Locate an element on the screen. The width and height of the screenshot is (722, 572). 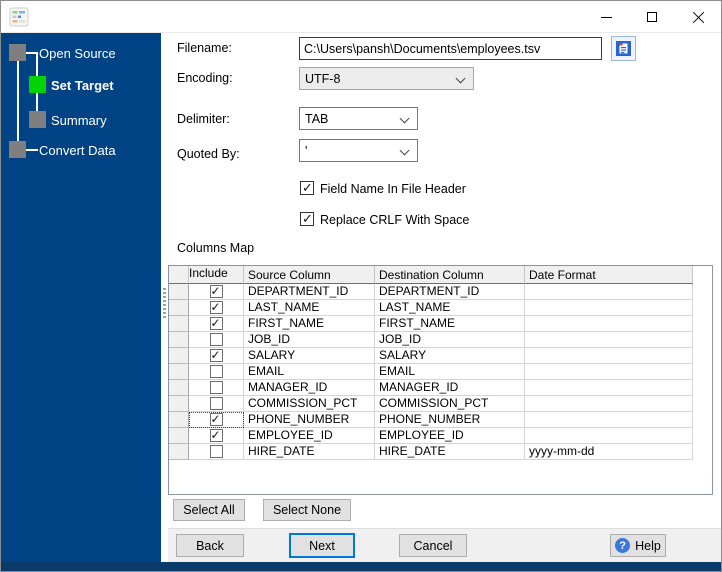
destination-cell: EMPLOYEE_ID is located at coordinates (450, 436).